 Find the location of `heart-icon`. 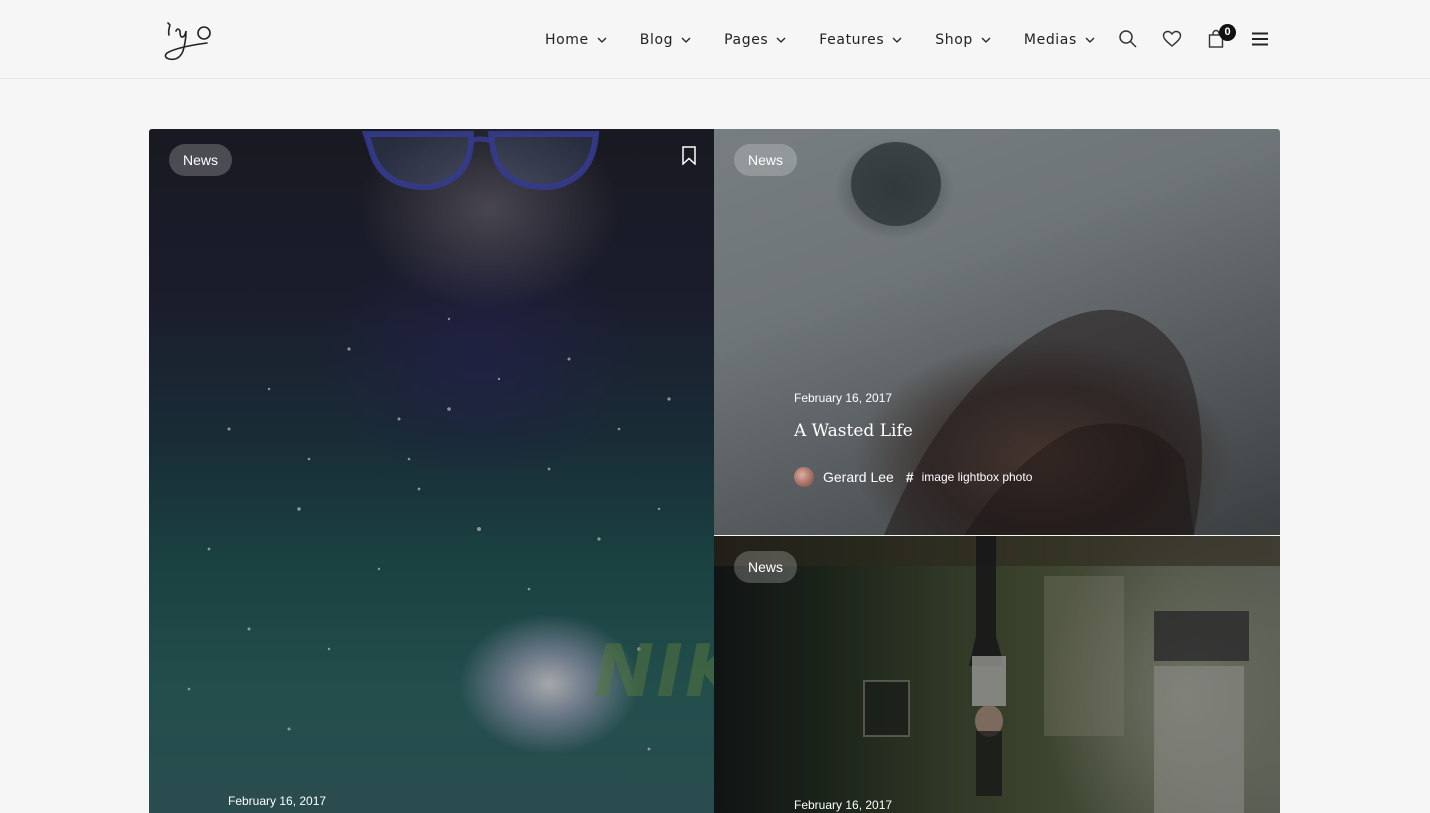

heart-icon is located at coordinates (1172, 39).